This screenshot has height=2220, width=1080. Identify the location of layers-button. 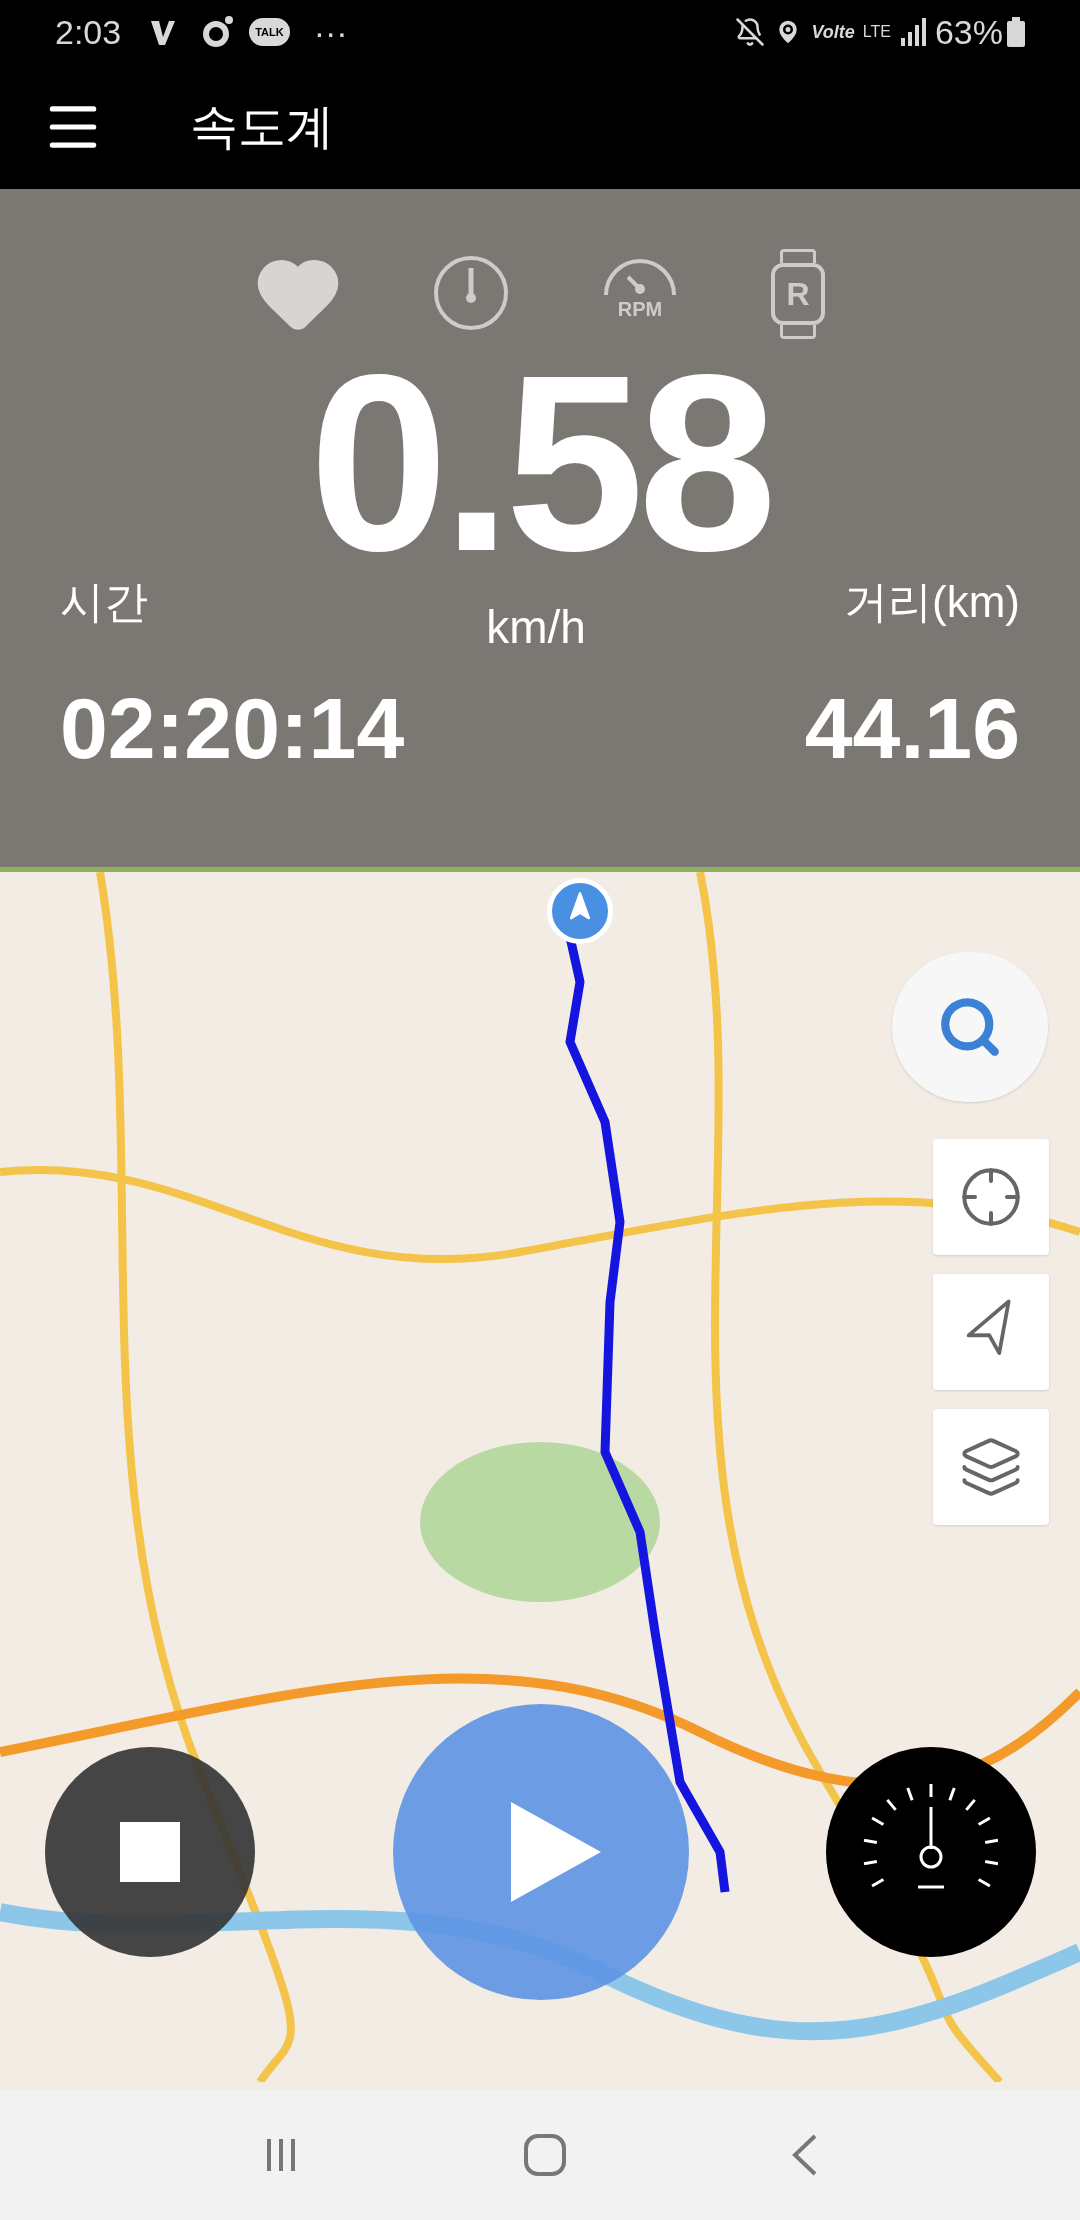
(991, 1467).